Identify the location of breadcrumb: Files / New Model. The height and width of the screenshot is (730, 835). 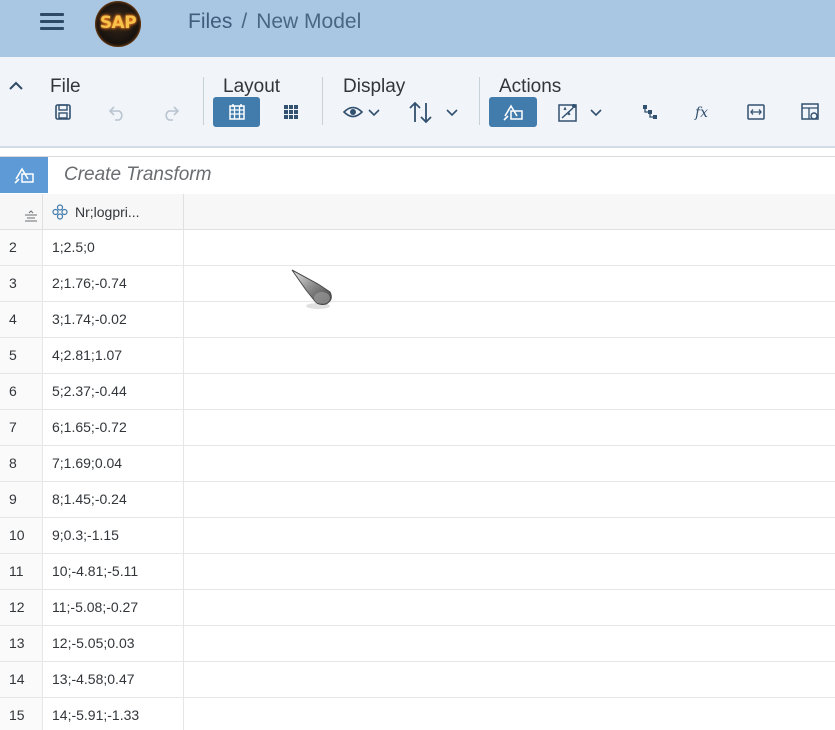
(274, 22).